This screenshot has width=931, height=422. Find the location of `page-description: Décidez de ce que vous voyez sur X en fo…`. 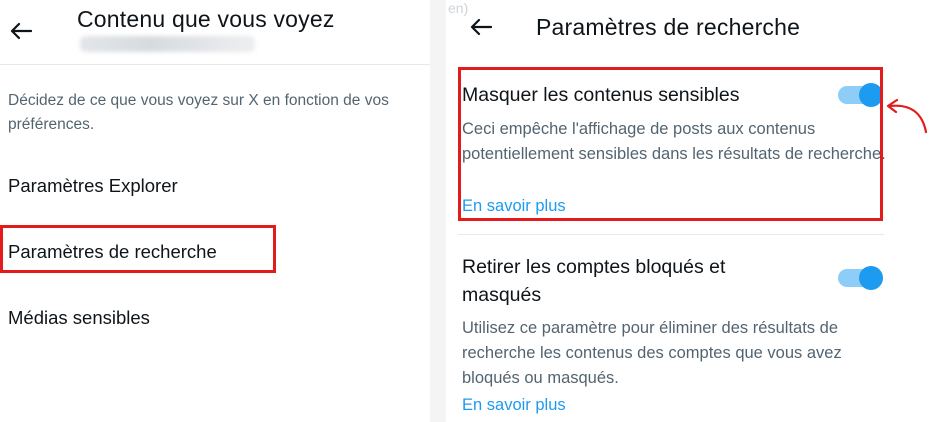

page-description: Décidez de ce que vous voyez sur X en fo… is located at coordinates (198, 112).